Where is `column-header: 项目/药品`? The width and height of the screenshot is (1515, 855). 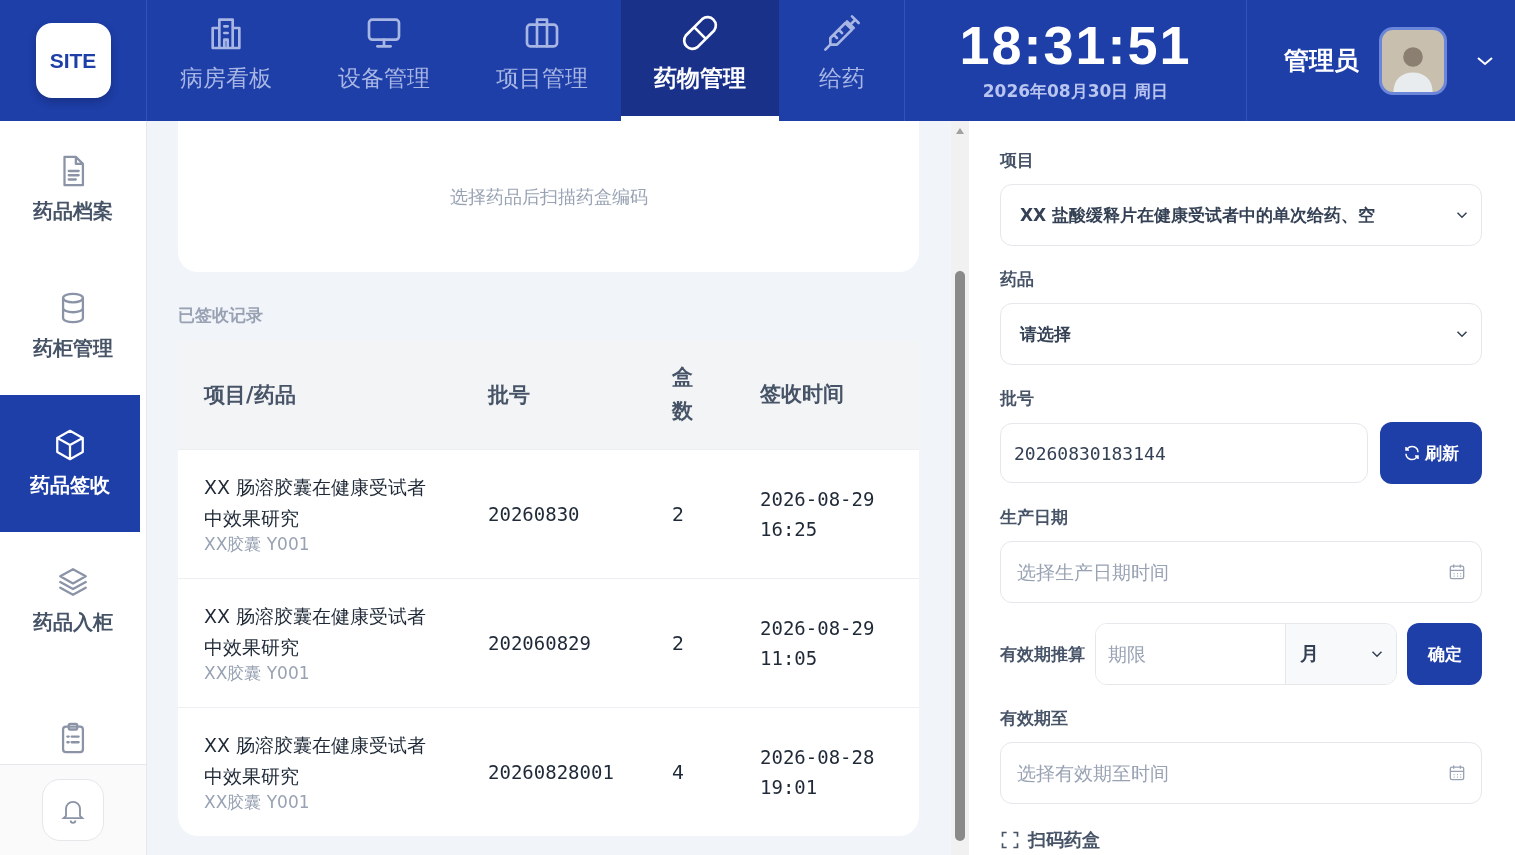 column-header: 项目/药品 is located at coordinates (250, 395).